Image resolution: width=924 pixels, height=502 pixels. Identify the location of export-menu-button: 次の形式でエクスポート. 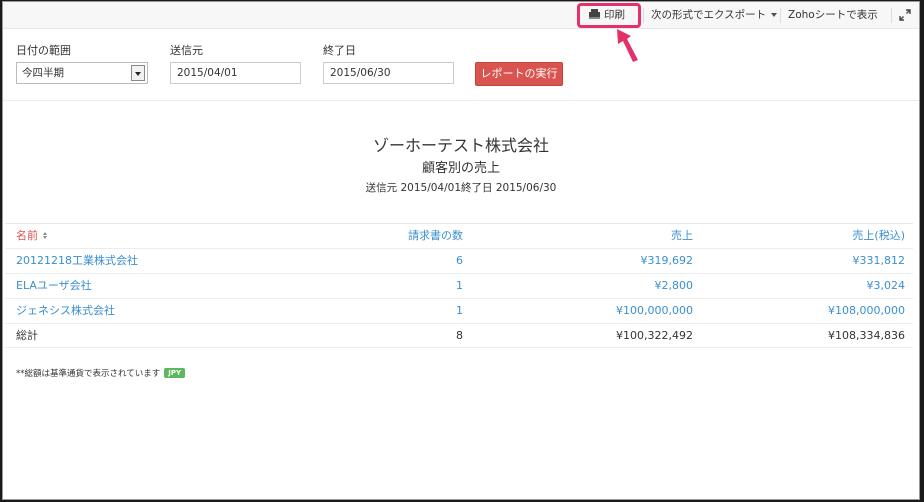
(714, 15).